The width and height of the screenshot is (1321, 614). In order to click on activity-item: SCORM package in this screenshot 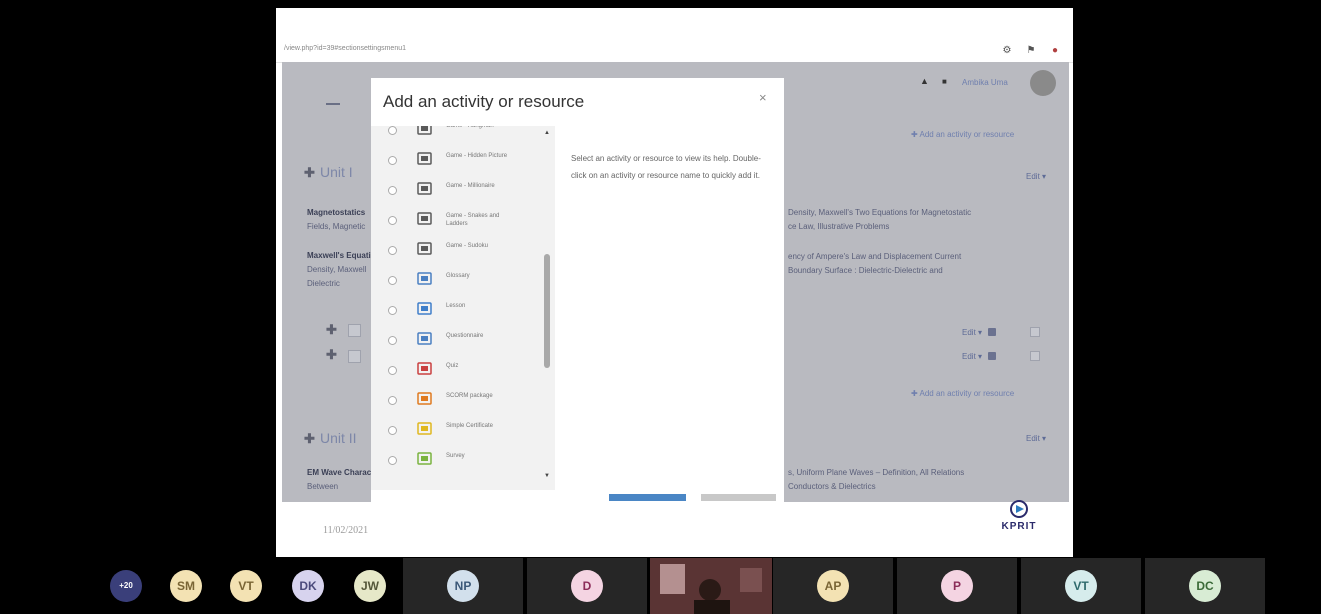, I will do `click(458, 399)`.